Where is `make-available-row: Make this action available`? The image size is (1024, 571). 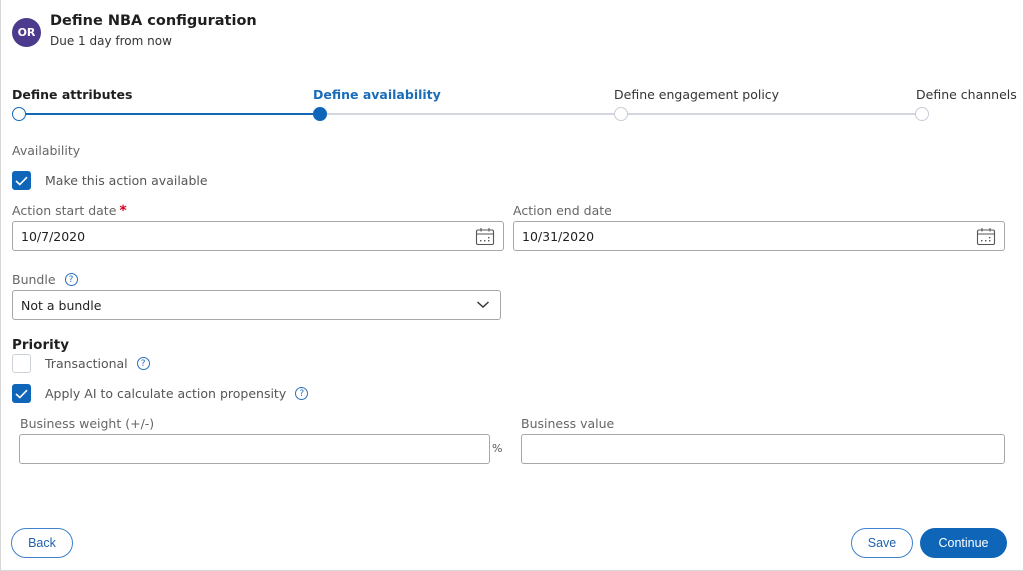
make-available-row: Make this action available is located at coordinates (110, 180).